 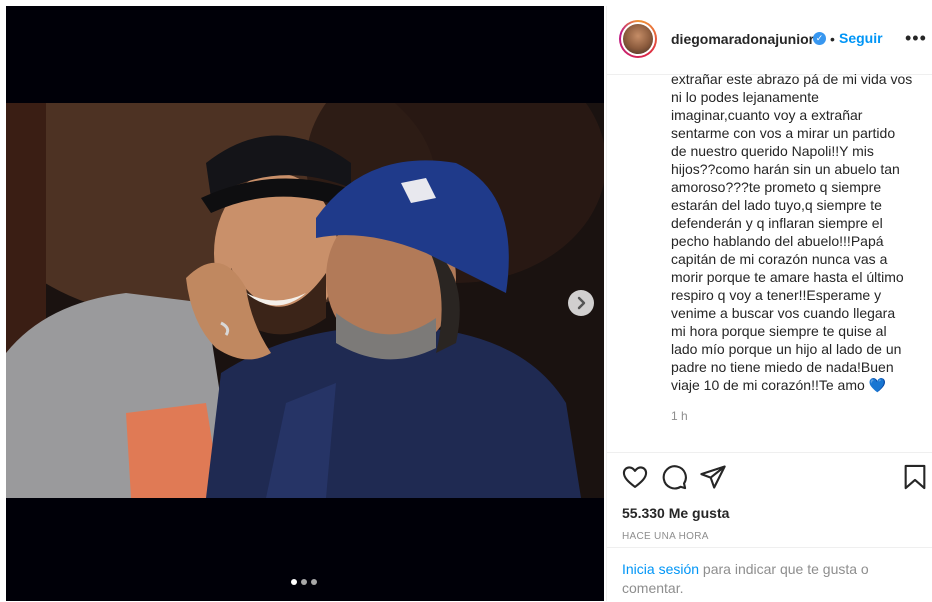 I want to click on verified-badge-icon: ✓, so click(x=819, y=38).